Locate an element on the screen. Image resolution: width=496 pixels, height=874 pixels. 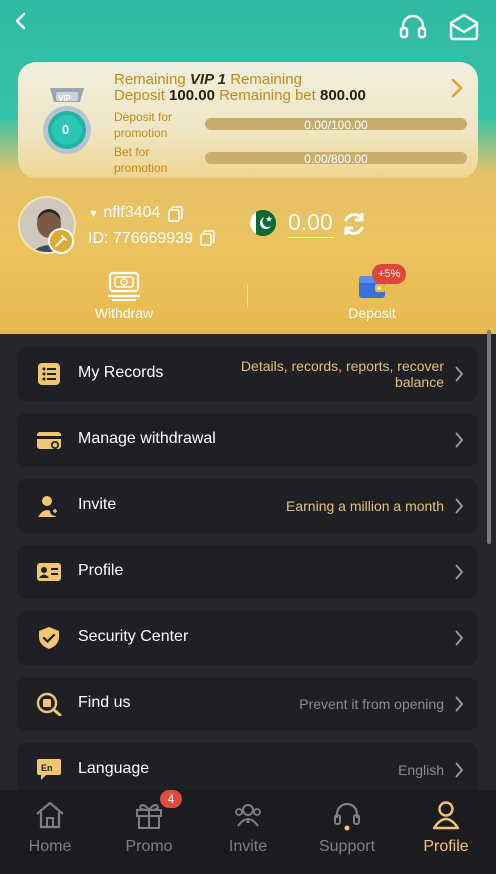
copy-id-icon is located at coordinates (208, 238).